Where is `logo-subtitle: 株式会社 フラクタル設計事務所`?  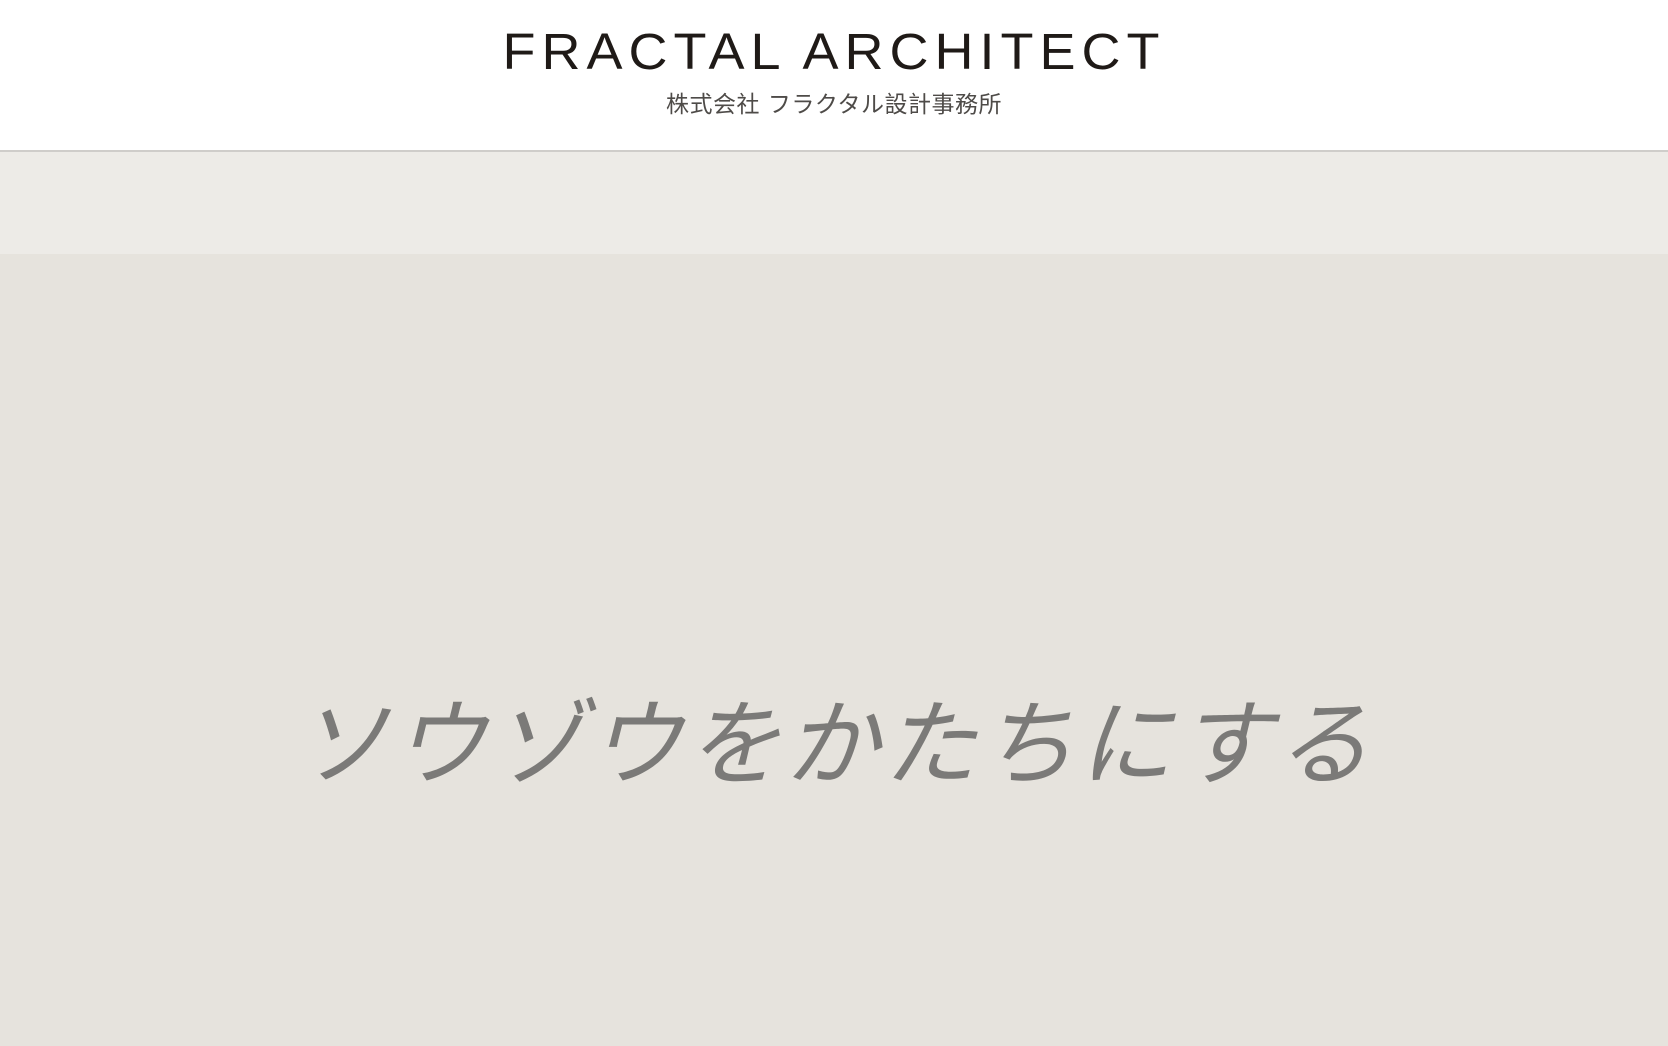 logo-subtitle: 株式会社 フラクタル設計事務所 is located at coordinates (834, 105).